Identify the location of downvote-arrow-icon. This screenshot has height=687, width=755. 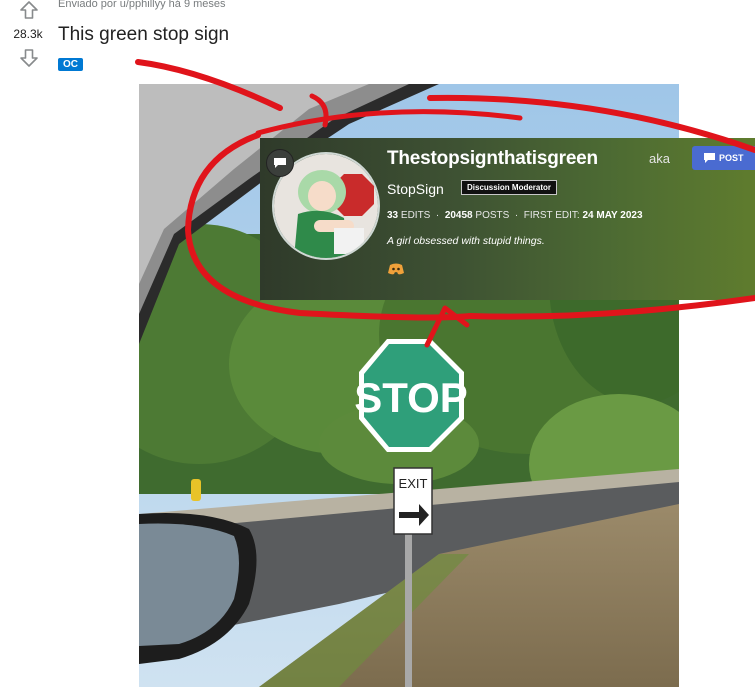
(29, 58).